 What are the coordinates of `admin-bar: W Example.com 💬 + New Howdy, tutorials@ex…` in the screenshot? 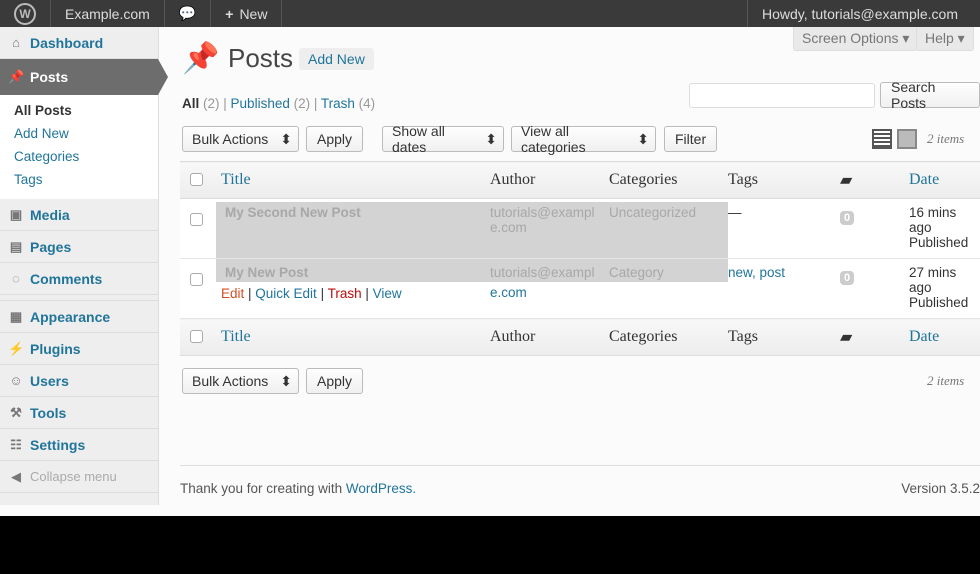 It's located at (490, 13).